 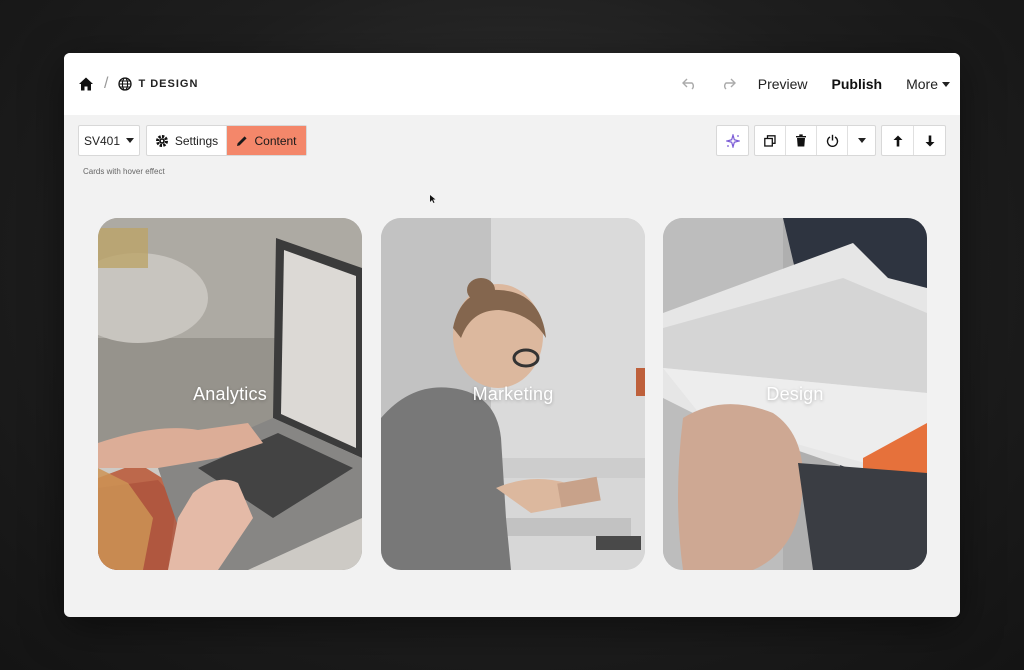 What do you see at coordinates (922, 84) in the screenshot?
I see `more-label: More` at bounding box center [922, 84].